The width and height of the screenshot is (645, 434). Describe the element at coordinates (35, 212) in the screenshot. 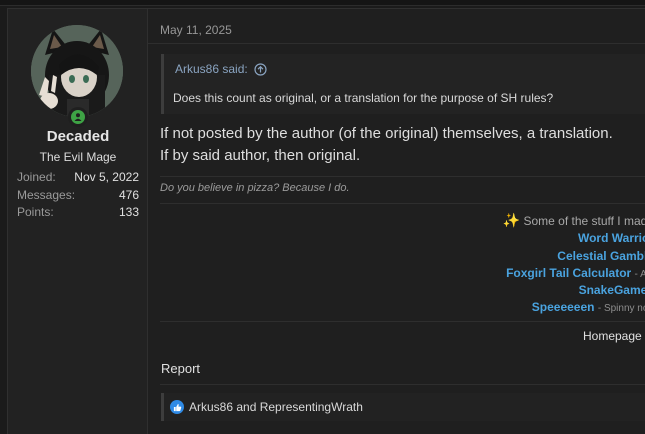

I see `stat-label: Points:` at that location.